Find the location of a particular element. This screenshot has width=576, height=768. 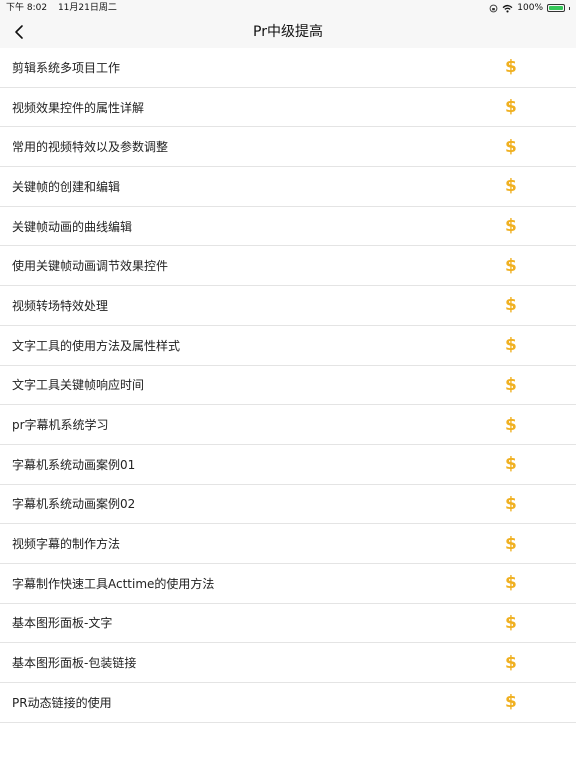

list-item: 字幕机系统动画案例02 $ is located at coordinates (288, 505).